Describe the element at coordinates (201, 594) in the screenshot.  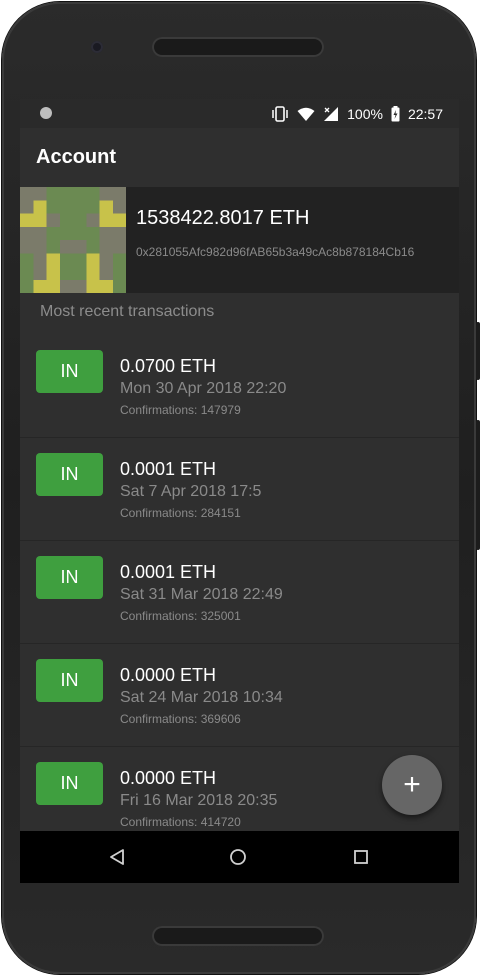
I see `transaction-date: Sat 31 Mar 2018 22:49` at that location.